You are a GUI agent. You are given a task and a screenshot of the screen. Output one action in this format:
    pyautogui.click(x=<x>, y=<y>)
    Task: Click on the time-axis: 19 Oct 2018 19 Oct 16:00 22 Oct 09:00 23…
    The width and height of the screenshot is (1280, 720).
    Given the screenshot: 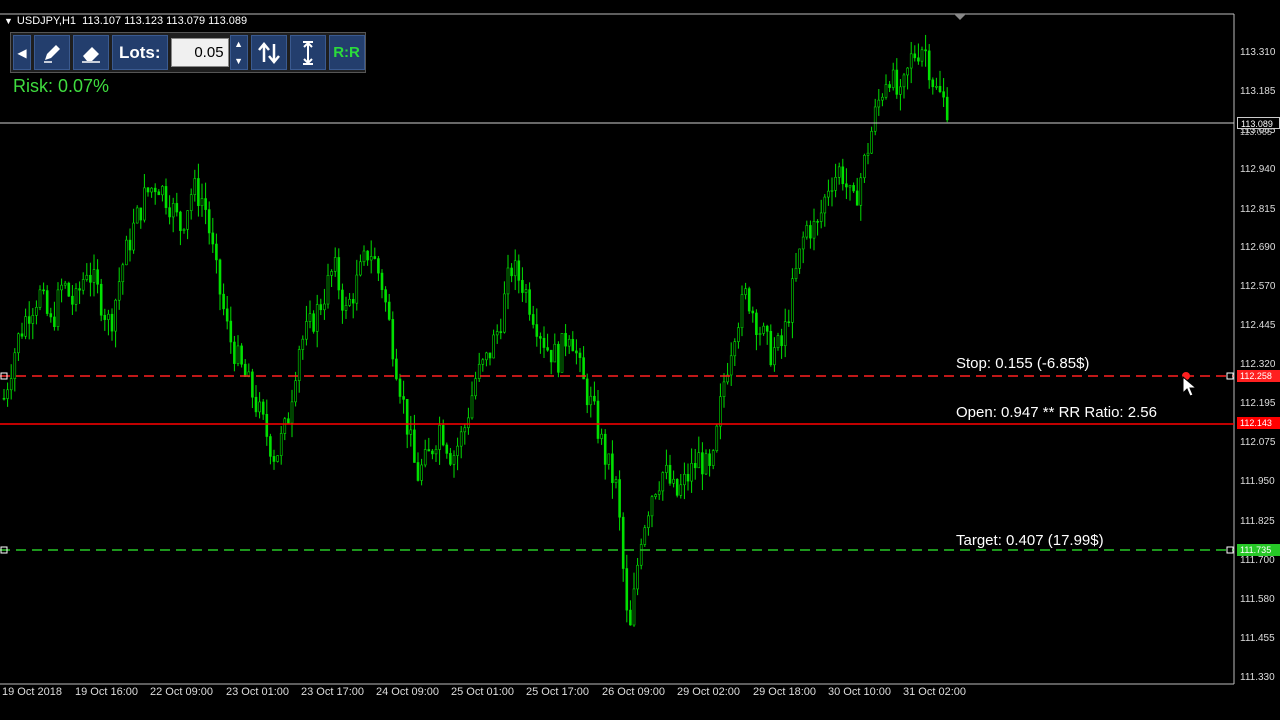 What is the action you would take?
    pyautogui.click(x=617, y=694)
    